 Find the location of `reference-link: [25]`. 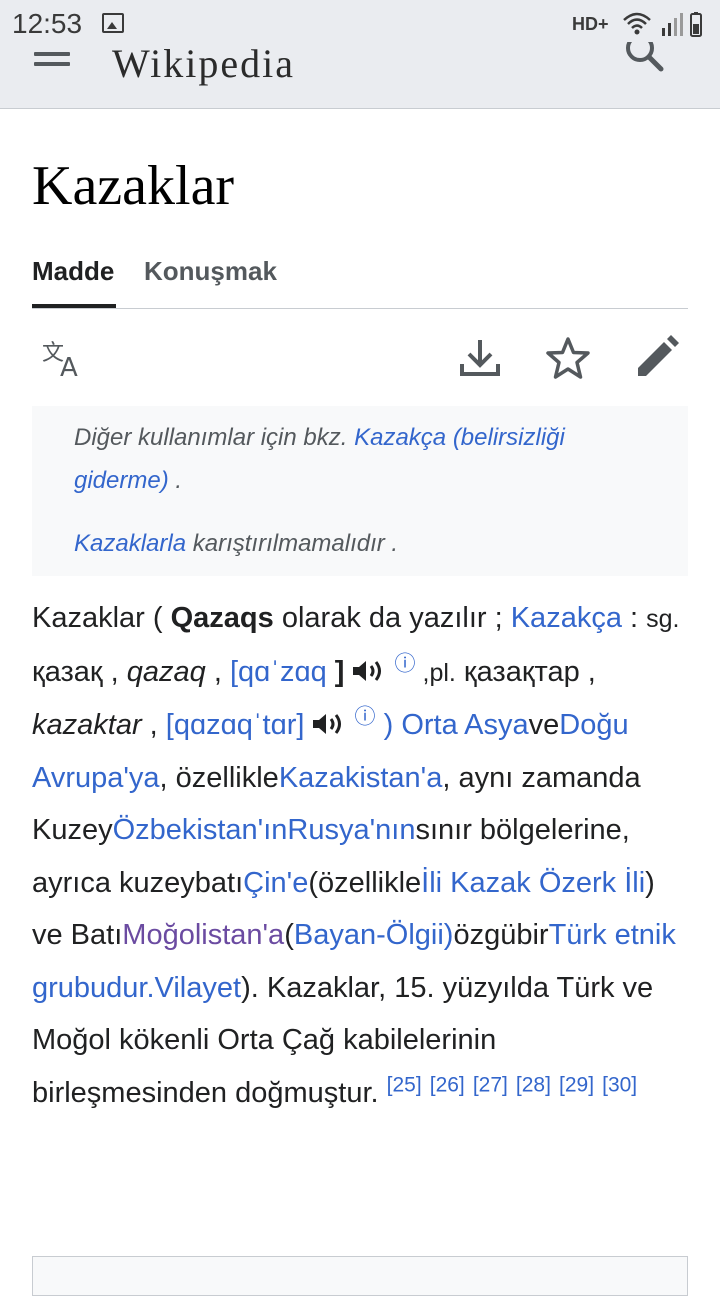

reference-link: [25] is located at coordinates (404, 1084).